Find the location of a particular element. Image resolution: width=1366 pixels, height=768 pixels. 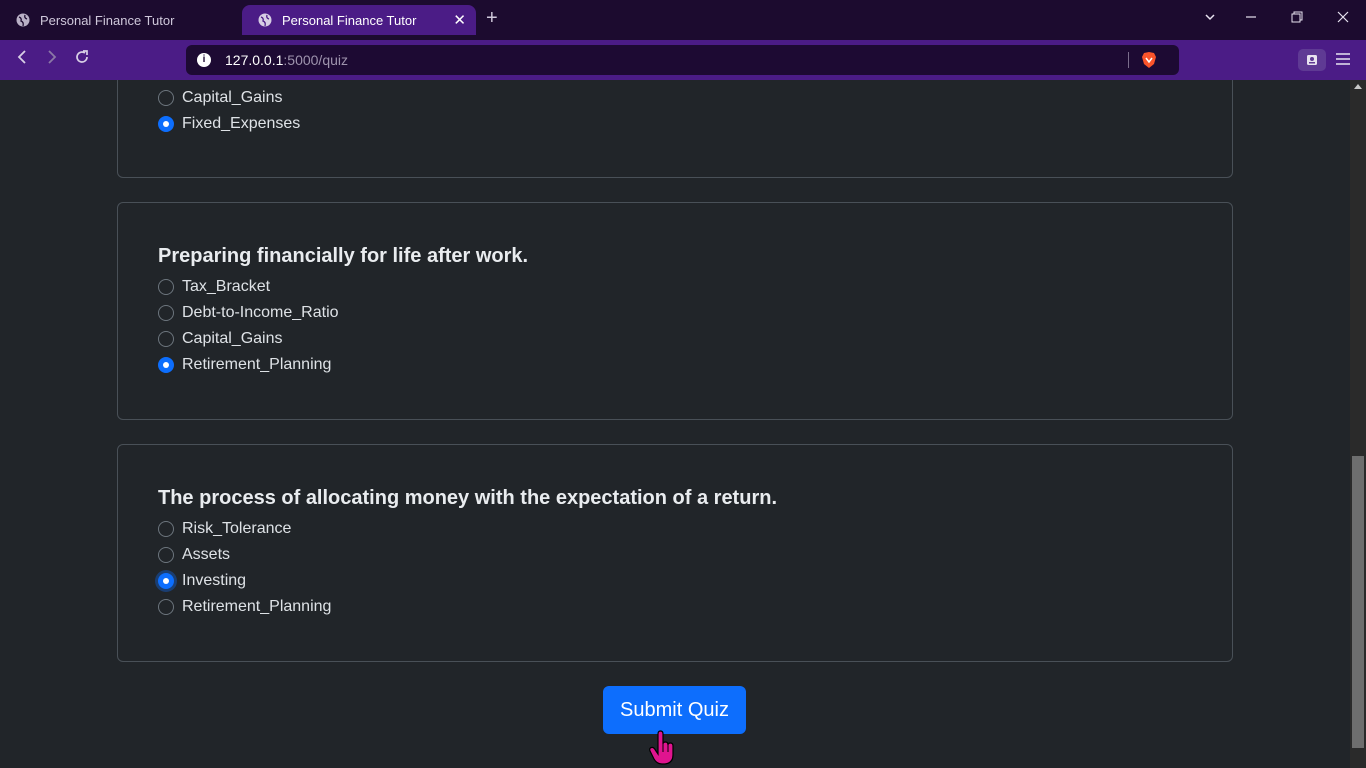

browser-tab-1: Personal Finance Tutor is located at coordinates (120, 20).